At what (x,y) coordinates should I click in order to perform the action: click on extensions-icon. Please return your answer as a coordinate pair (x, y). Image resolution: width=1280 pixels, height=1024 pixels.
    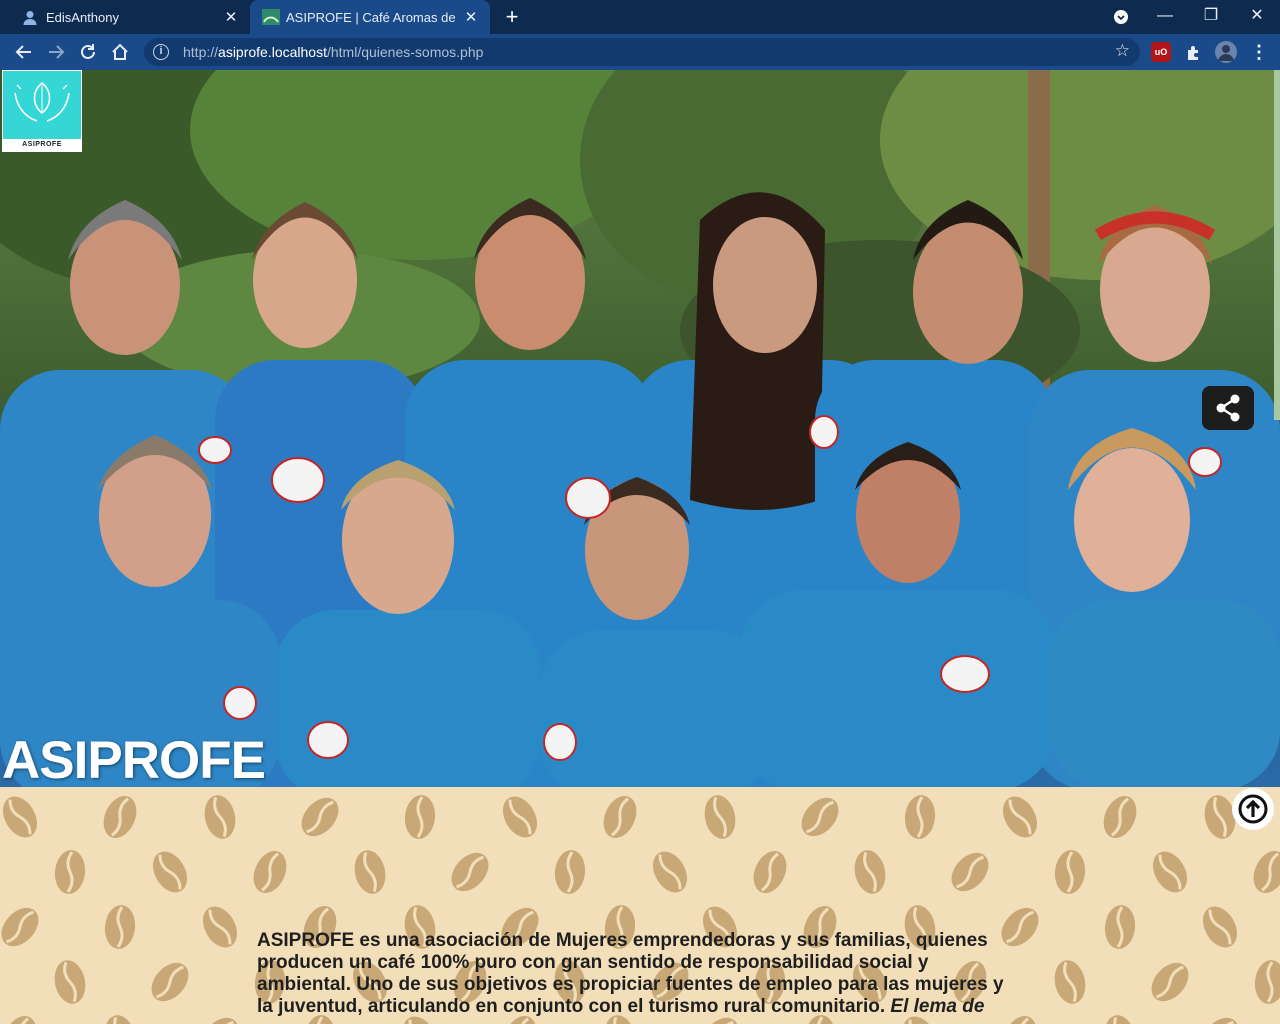
    Looking at the image, I should click on (1194, 52).